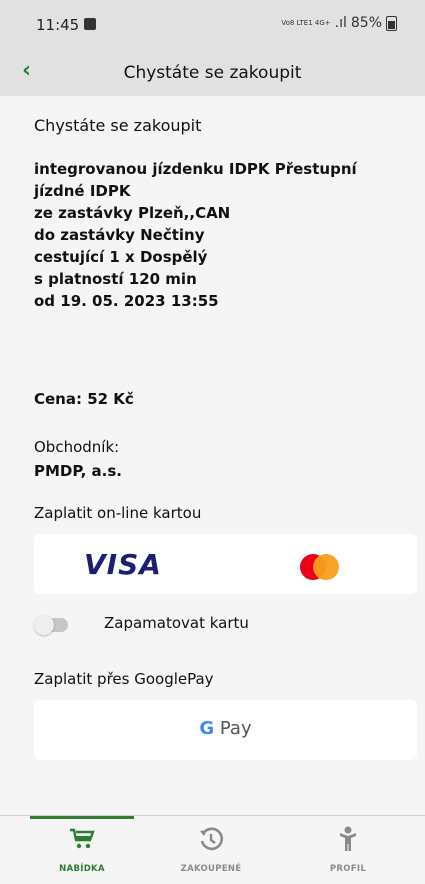 This screenshot has height=884, width=425. Describe the element at coordinates (211, 869) in the screenshot. I see `tab-label: ZAKOUPENÉ` at that location.